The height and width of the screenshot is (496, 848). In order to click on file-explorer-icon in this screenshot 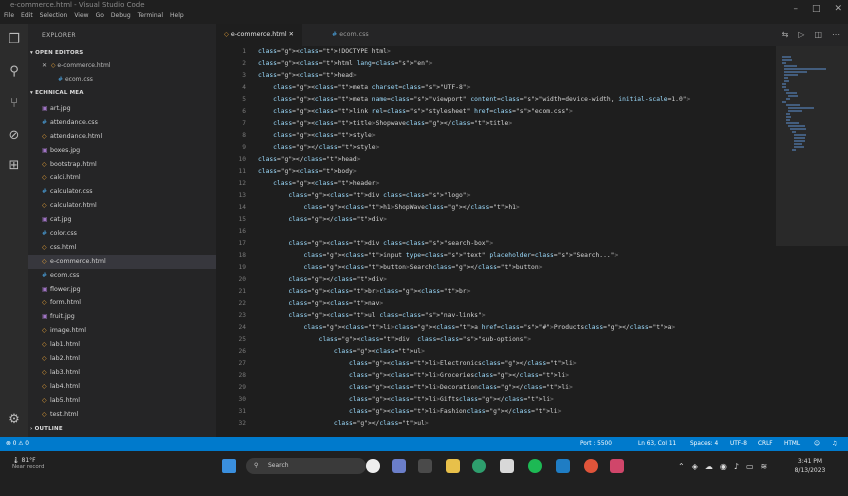, I will do `click(453, 466)`.